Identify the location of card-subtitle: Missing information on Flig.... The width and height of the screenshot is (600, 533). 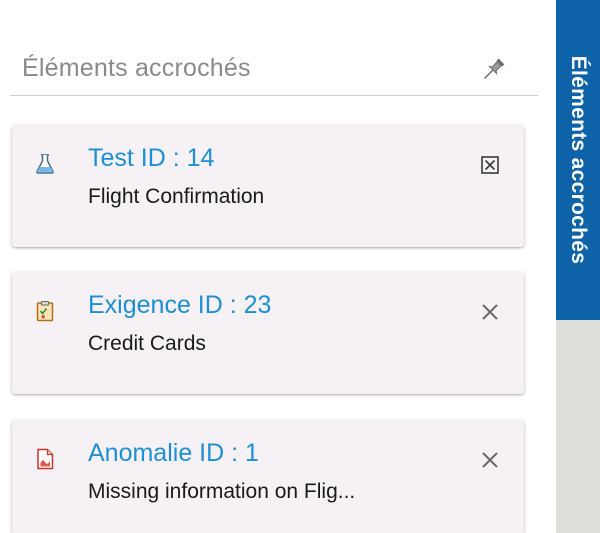
(222, 491).